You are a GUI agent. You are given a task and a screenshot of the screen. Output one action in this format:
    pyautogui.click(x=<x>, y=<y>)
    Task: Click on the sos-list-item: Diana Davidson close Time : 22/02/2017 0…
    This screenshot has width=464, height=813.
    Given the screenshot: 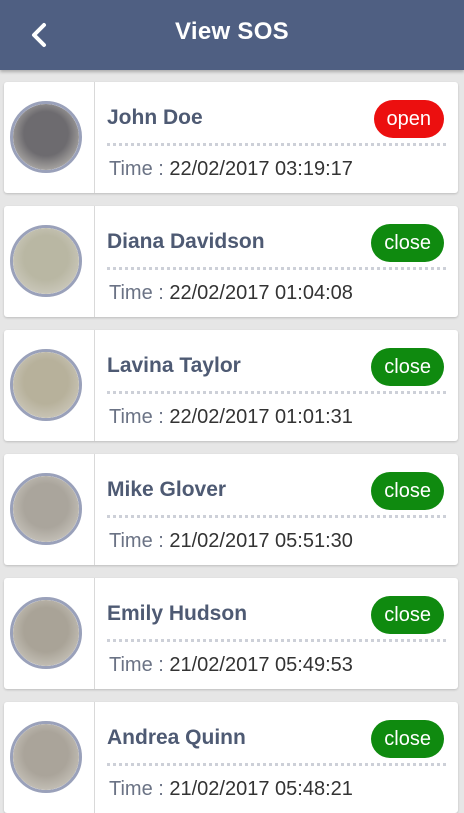 What is the action you would take?
    pyautogui.click(x=231, y=261)
    